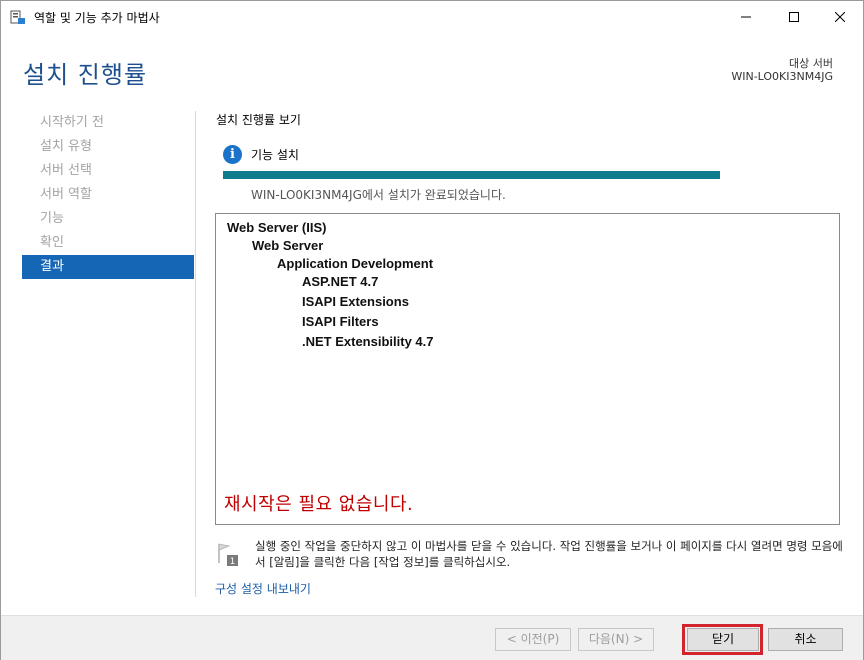 The height and width of the screenshot is (660, 864). What do you see at coordinates (811, 63) in the screenshot?
I see `target-server-label: 대상 서버` at bounding box center [811, 63].